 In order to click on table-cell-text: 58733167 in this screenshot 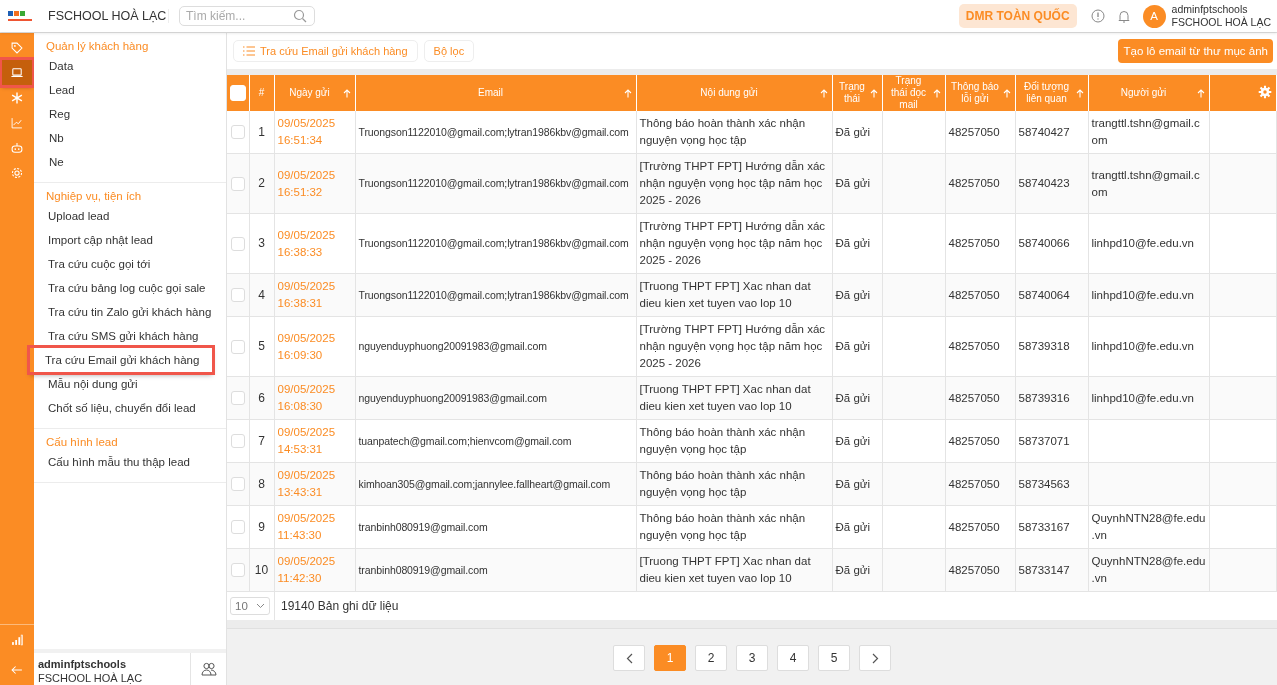, I will do `click(1044, 527)`.